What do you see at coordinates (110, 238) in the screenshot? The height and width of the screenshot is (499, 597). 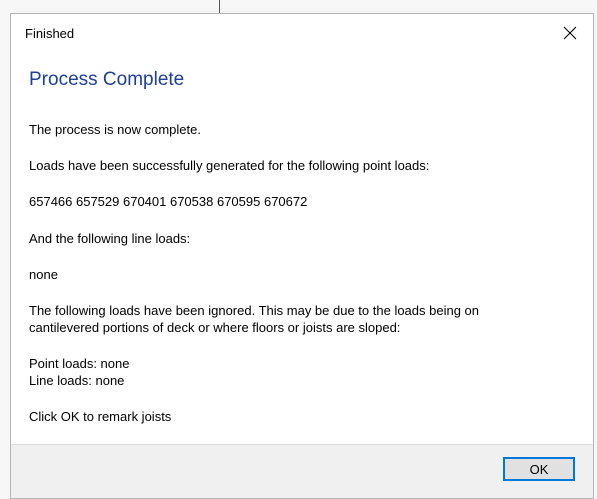 I see `line-loads-intro: And the following line loads:` at bounding box center [110, 238].